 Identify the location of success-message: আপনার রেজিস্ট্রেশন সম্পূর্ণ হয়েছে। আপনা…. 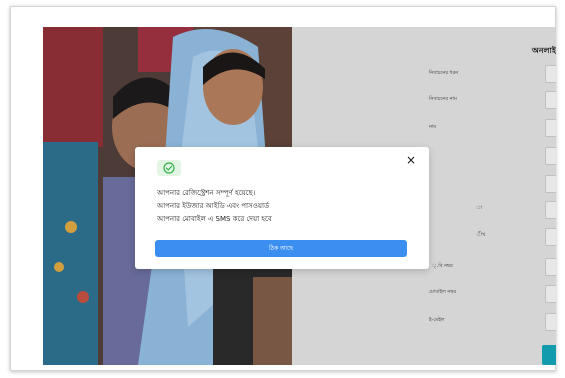
(282, 206).